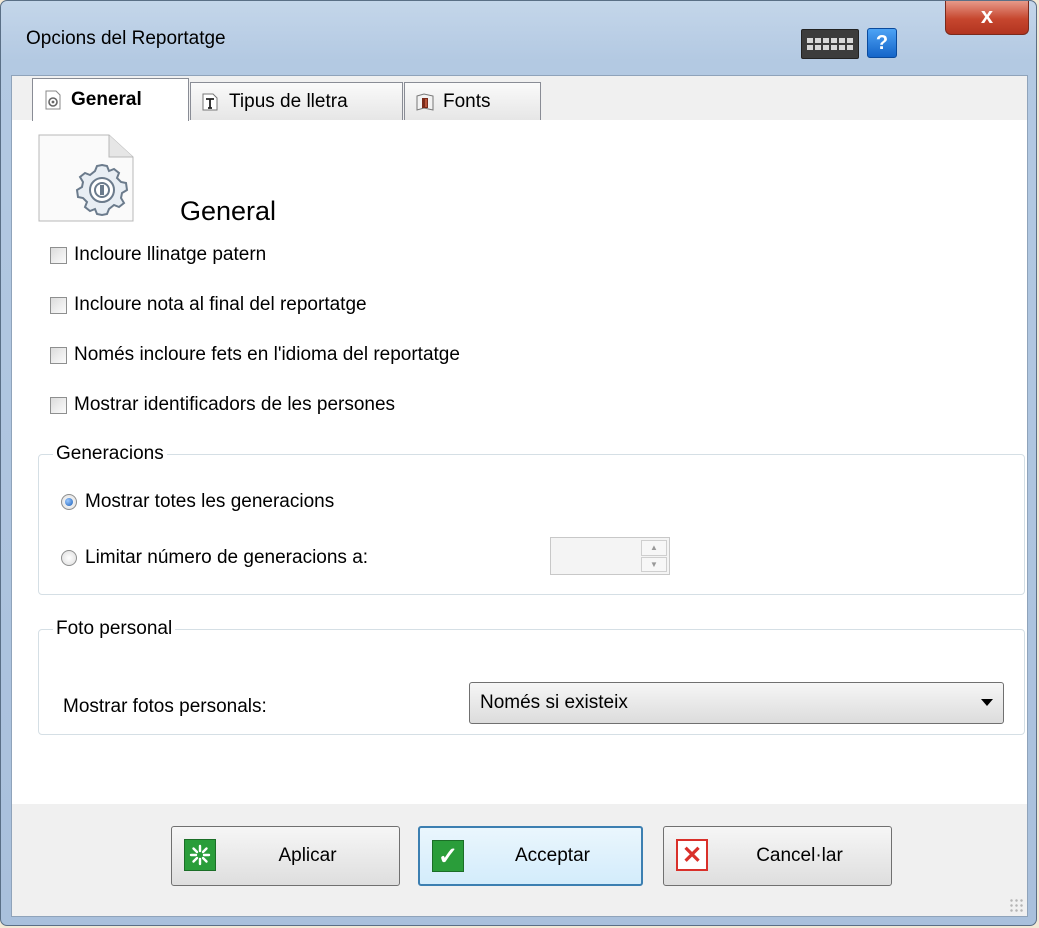 This screenshot has width=1039, height=928. I want to click on tab-general: General, so click(110, 99).